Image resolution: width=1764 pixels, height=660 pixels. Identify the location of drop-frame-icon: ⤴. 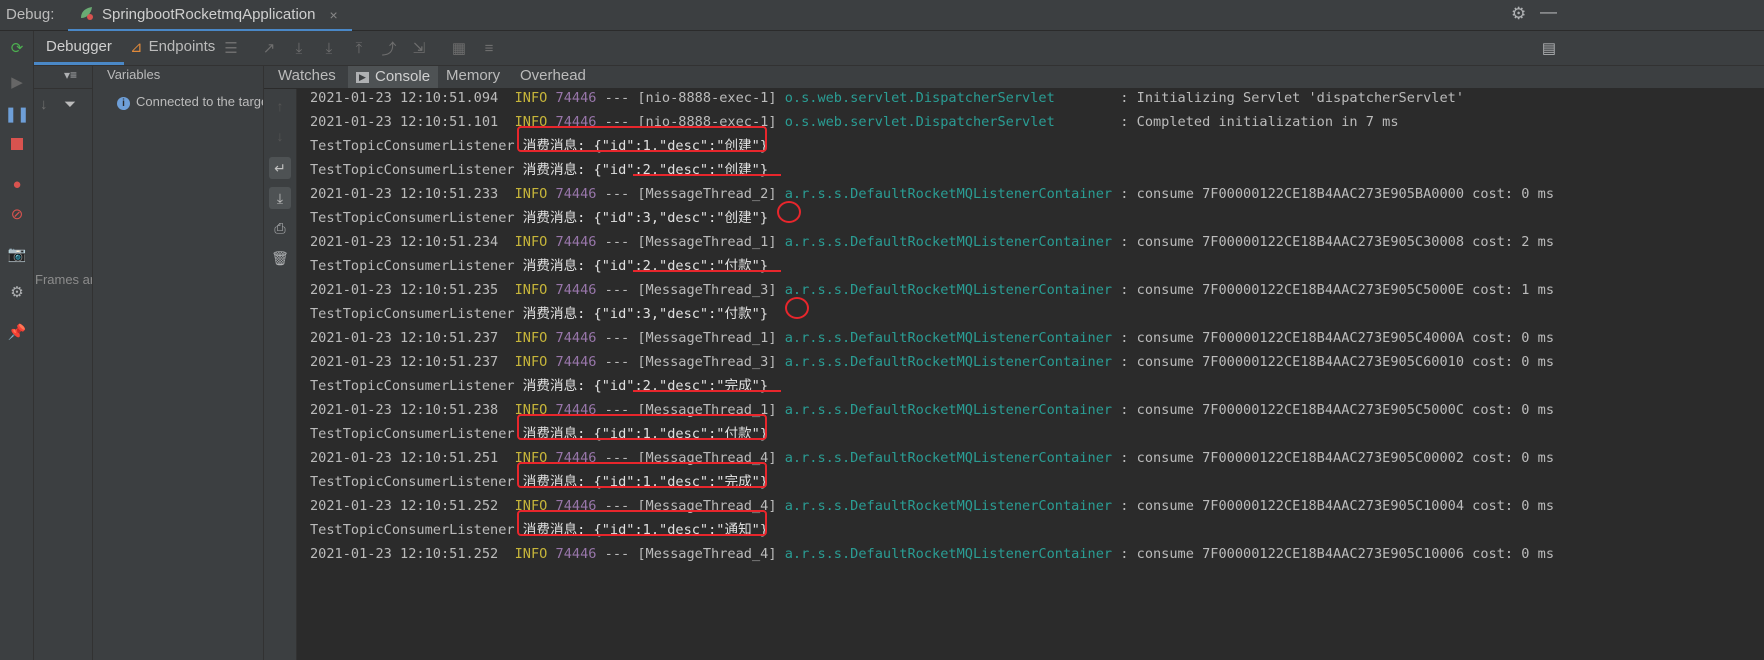
(389, 48).